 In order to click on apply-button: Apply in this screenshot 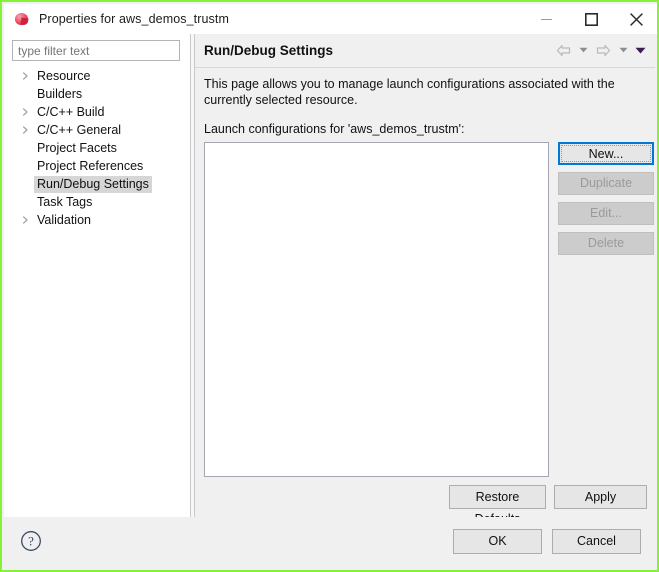, I will do `click(600, 497)`.